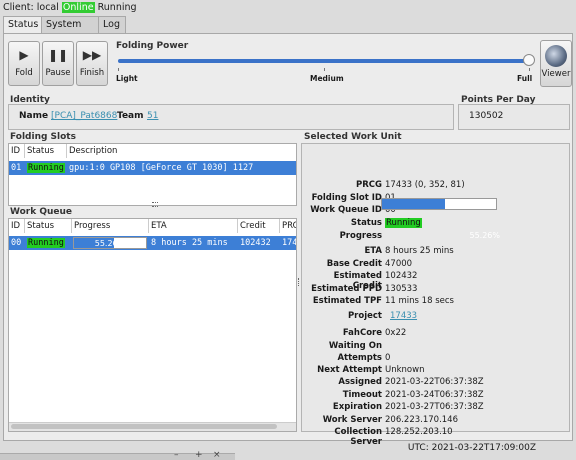  I want to click on wu-status: Running, so click(48, 243).